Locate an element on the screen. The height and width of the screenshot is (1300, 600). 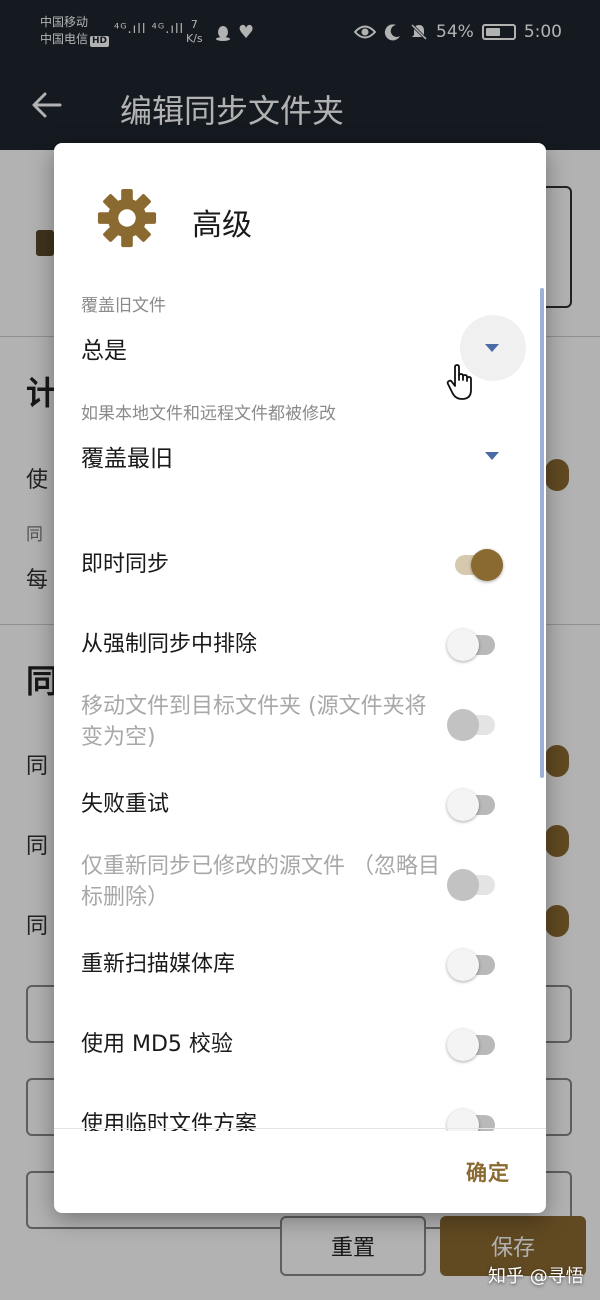
toggle-row: 仅重新同步已修改的源文件 （忽略目标删除） is located at coordinates (300, 885).